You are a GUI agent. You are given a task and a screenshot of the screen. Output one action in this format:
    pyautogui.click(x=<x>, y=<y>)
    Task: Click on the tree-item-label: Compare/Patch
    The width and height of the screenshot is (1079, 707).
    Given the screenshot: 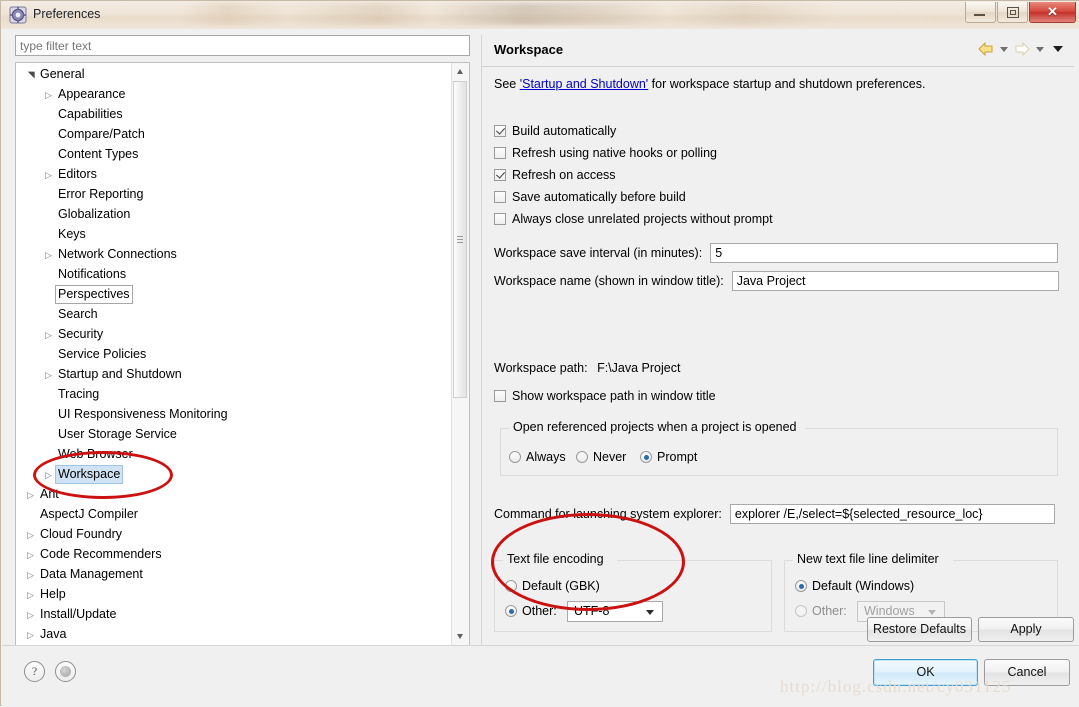 What is the action you would take?
    pyautogui.click(x=101, y=134)
    